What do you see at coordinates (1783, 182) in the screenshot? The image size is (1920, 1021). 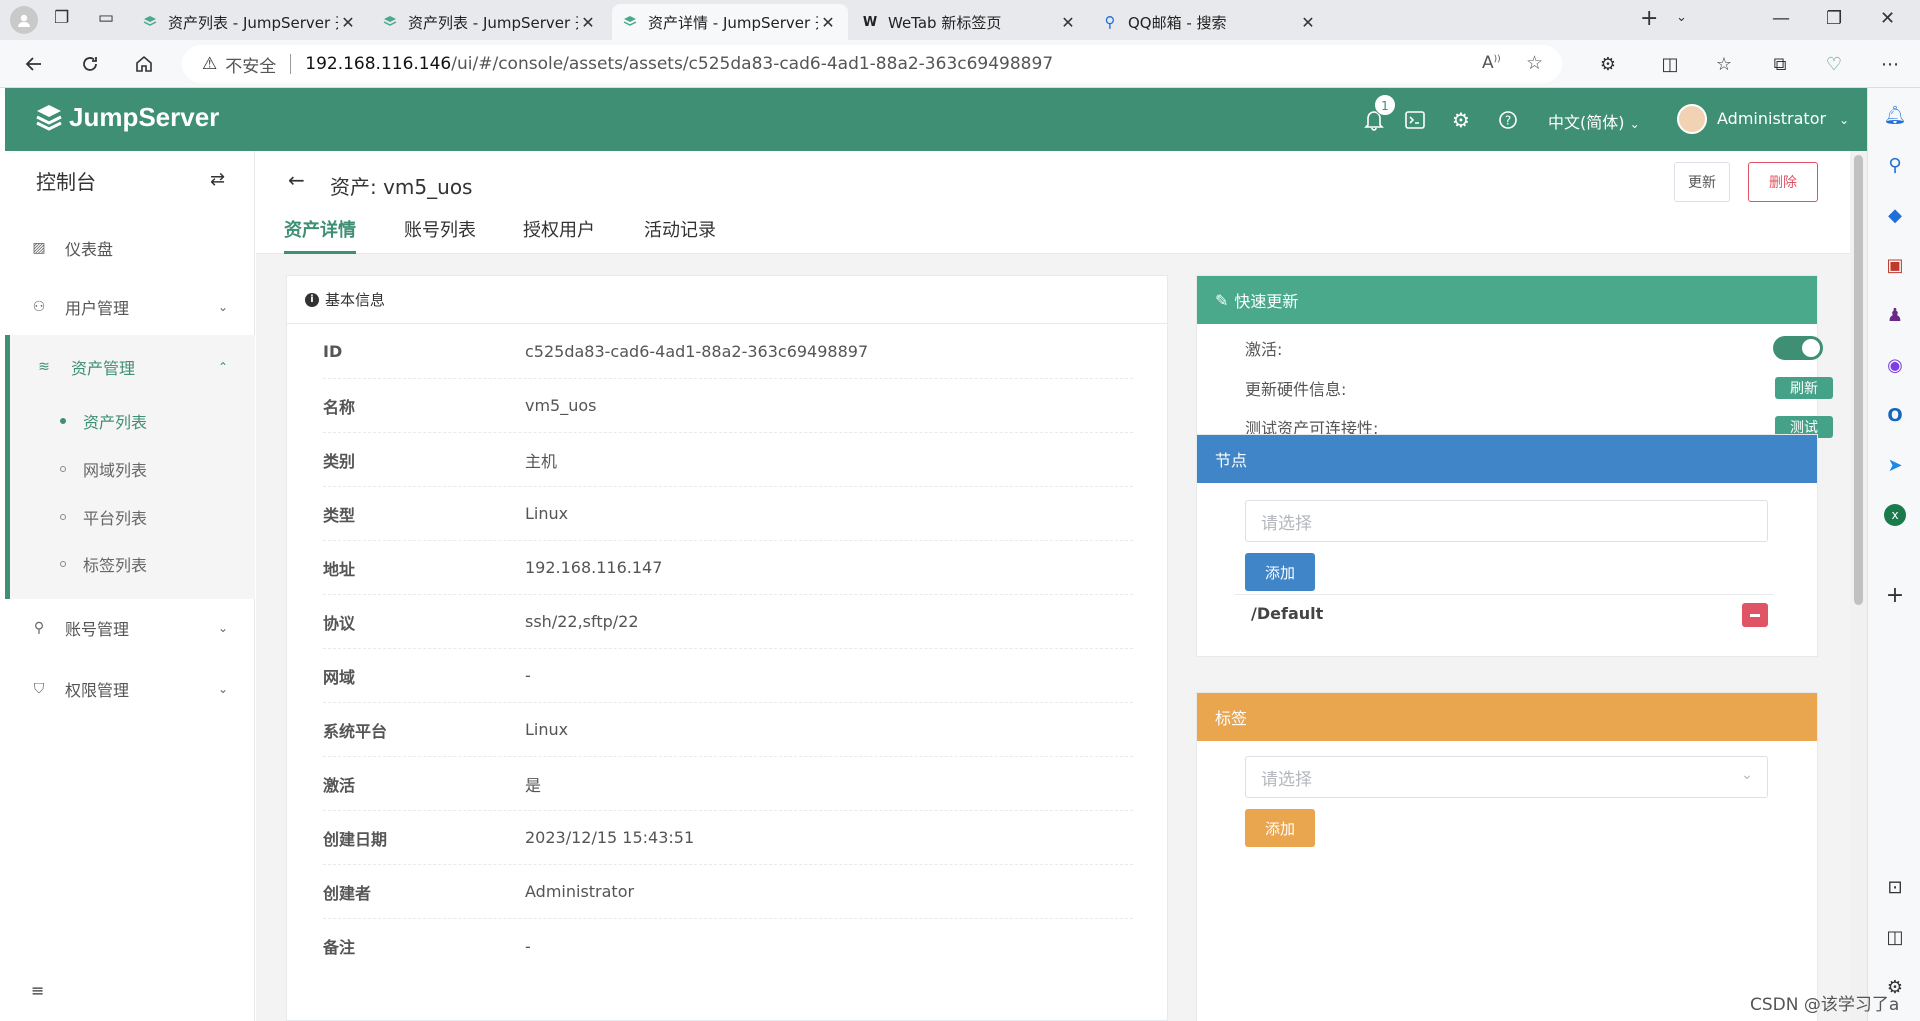 I see `delete-button: 删除` at bounding box center [1783, 182].